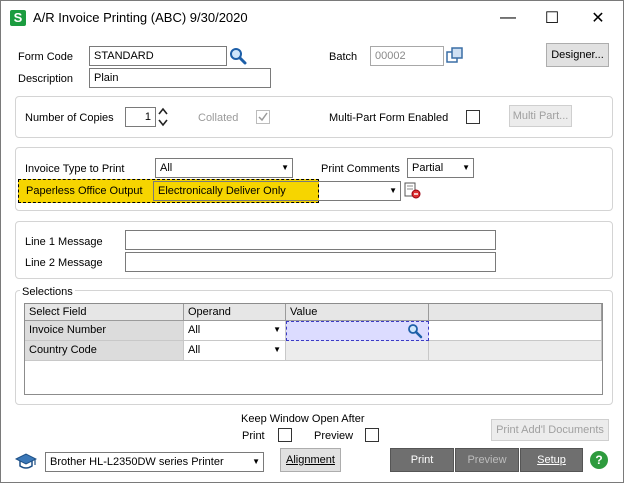 The width and height of the screenshot is (624, 483). Describe the element at coordinates (104, 331) in the screenshot. I see `table-row-field: Invoice Number` at that location.